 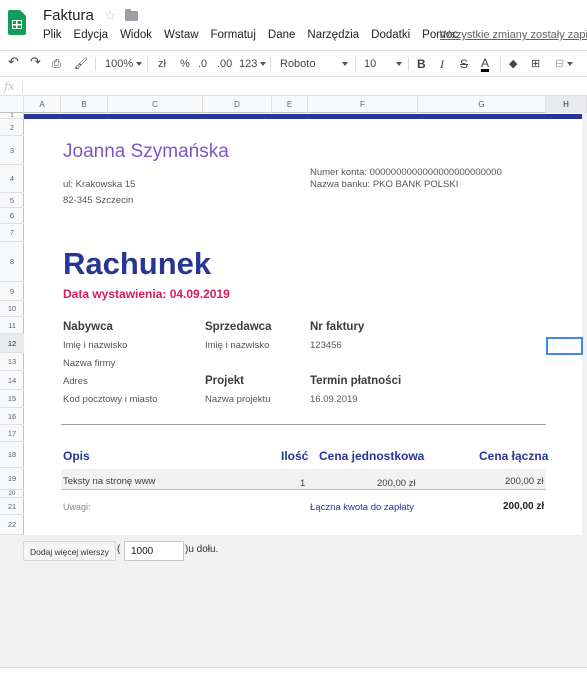 I want to click on column-header-c: C, so click(x=155, y=104).